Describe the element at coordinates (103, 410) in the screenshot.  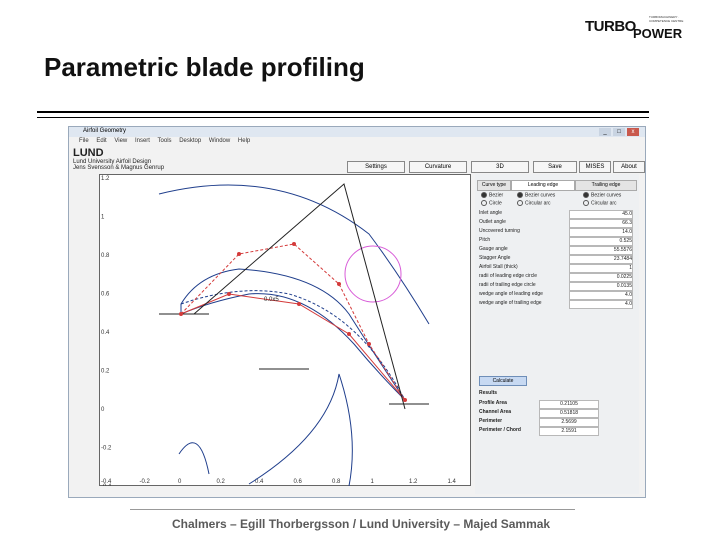
I see `y-tick-label: 0` at that location.